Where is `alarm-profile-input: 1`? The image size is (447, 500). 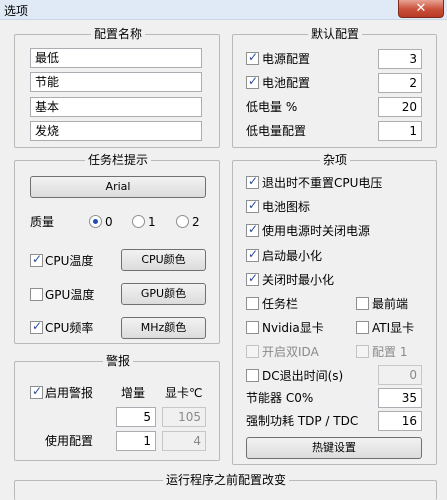
alarm-profile-input: 1 is located at coordinates (136, 441).